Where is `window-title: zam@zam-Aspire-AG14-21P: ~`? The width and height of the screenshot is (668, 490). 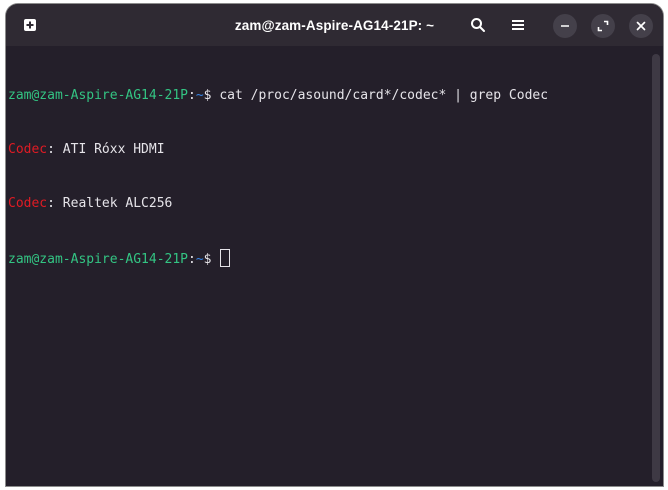
window-title: zam@zam-Aspire-AG14-21P: ~ is located at coordinates (334, 25).